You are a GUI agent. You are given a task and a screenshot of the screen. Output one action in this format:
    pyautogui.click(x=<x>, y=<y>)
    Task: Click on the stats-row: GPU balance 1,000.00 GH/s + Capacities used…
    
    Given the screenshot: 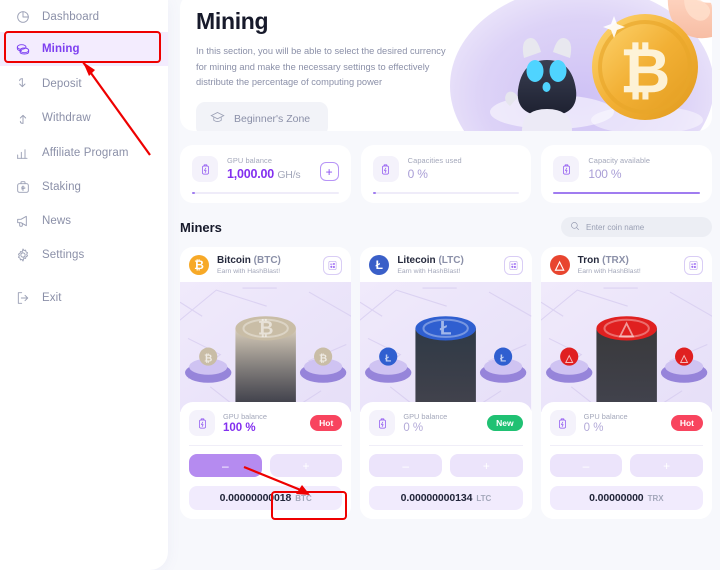 What is the action you would take?
    pyautogui.click(x=446, y=174)
    